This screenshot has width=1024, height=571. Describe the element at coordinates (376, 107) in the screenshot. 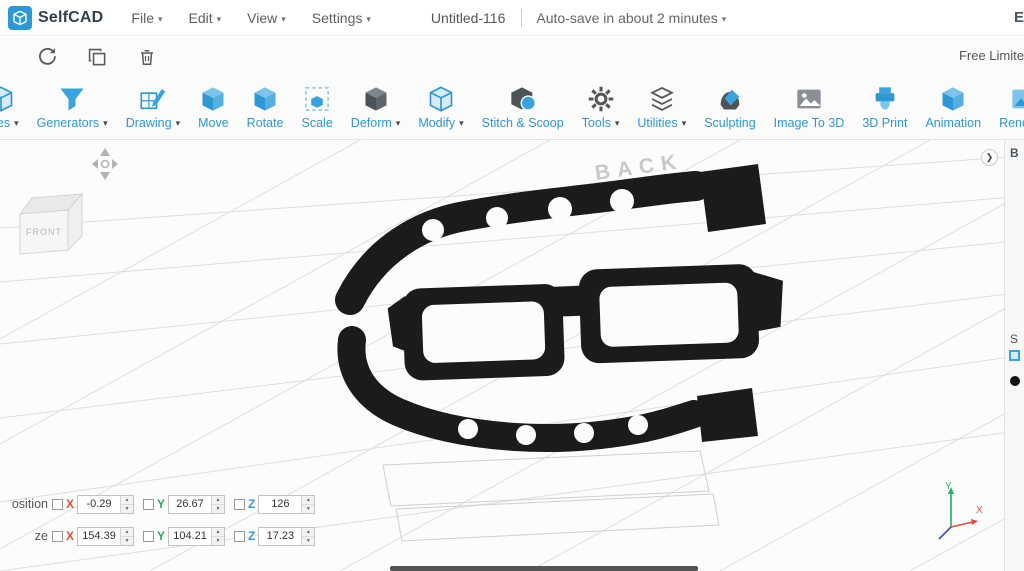

I see `tool-deform: Deform` at that location.